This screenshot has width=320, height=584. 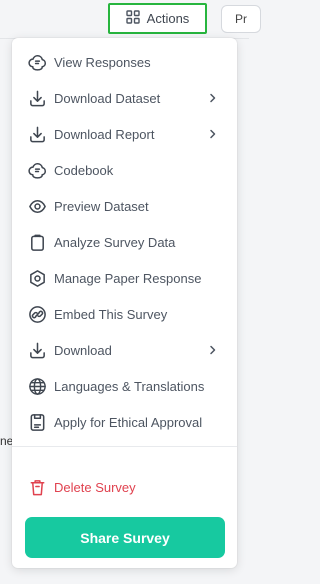 I want to click on delete-survey-label: Delete Survey, so click(x=95, y=487).